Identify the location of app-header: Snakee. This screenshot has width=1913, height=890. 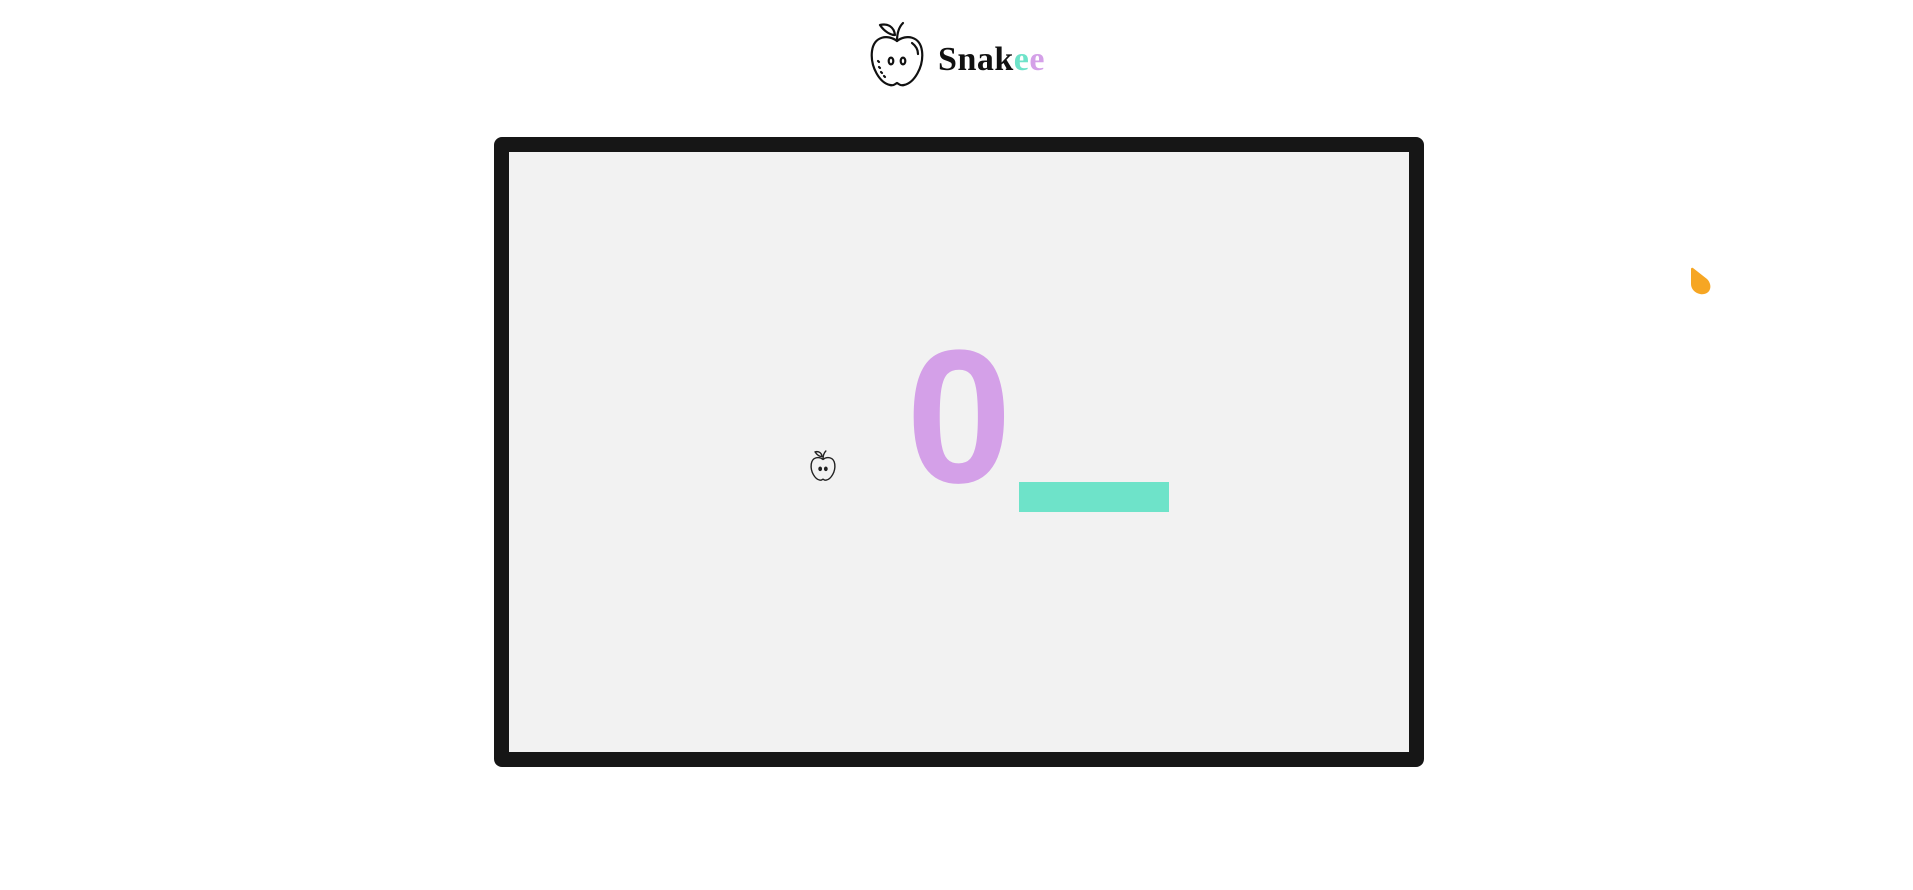
(956, 55).